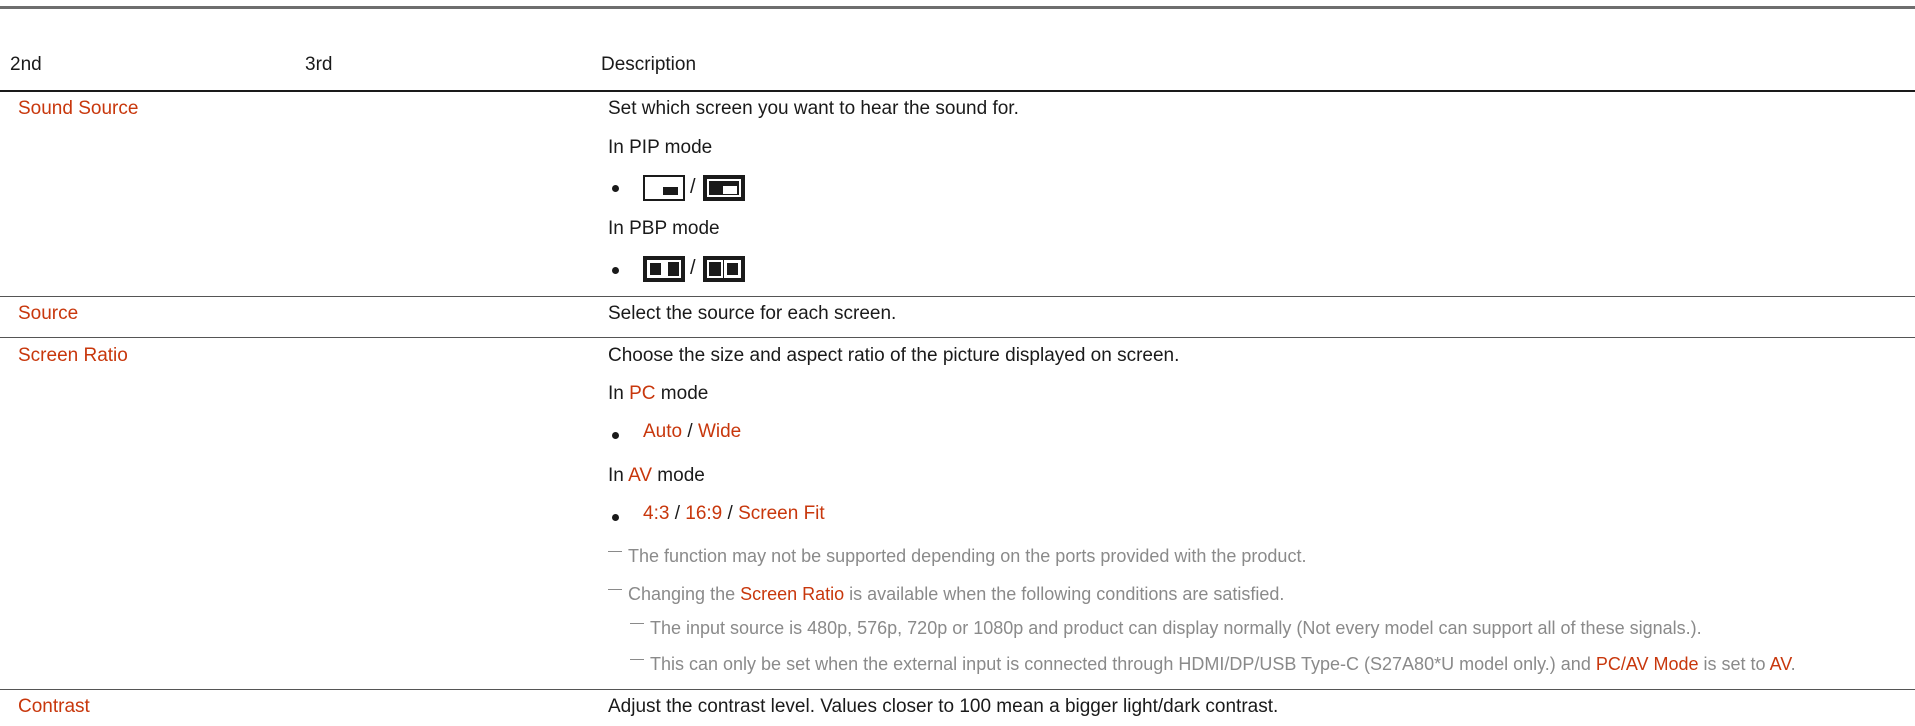  I want to click on row-title-sound-source: Sound Source, so click(78, 108).